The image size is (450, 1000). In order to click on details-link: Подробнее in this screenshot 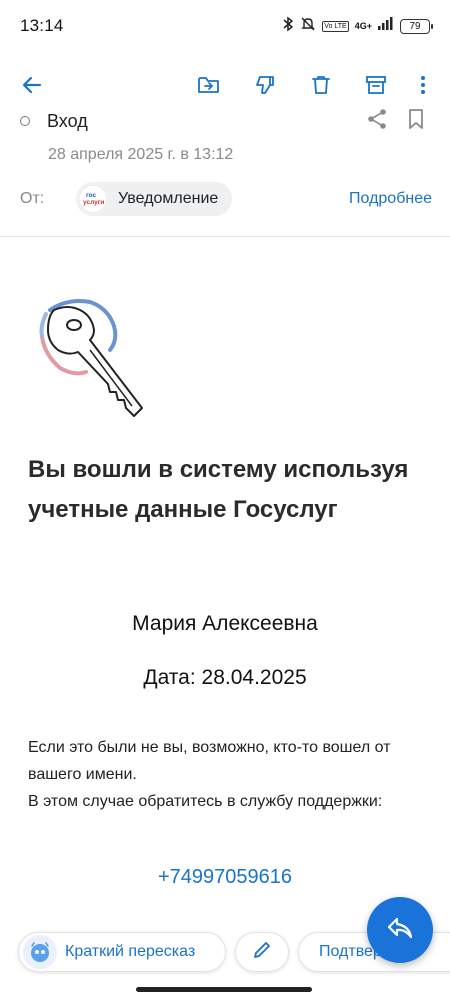, I will do `click(390, 199)`.